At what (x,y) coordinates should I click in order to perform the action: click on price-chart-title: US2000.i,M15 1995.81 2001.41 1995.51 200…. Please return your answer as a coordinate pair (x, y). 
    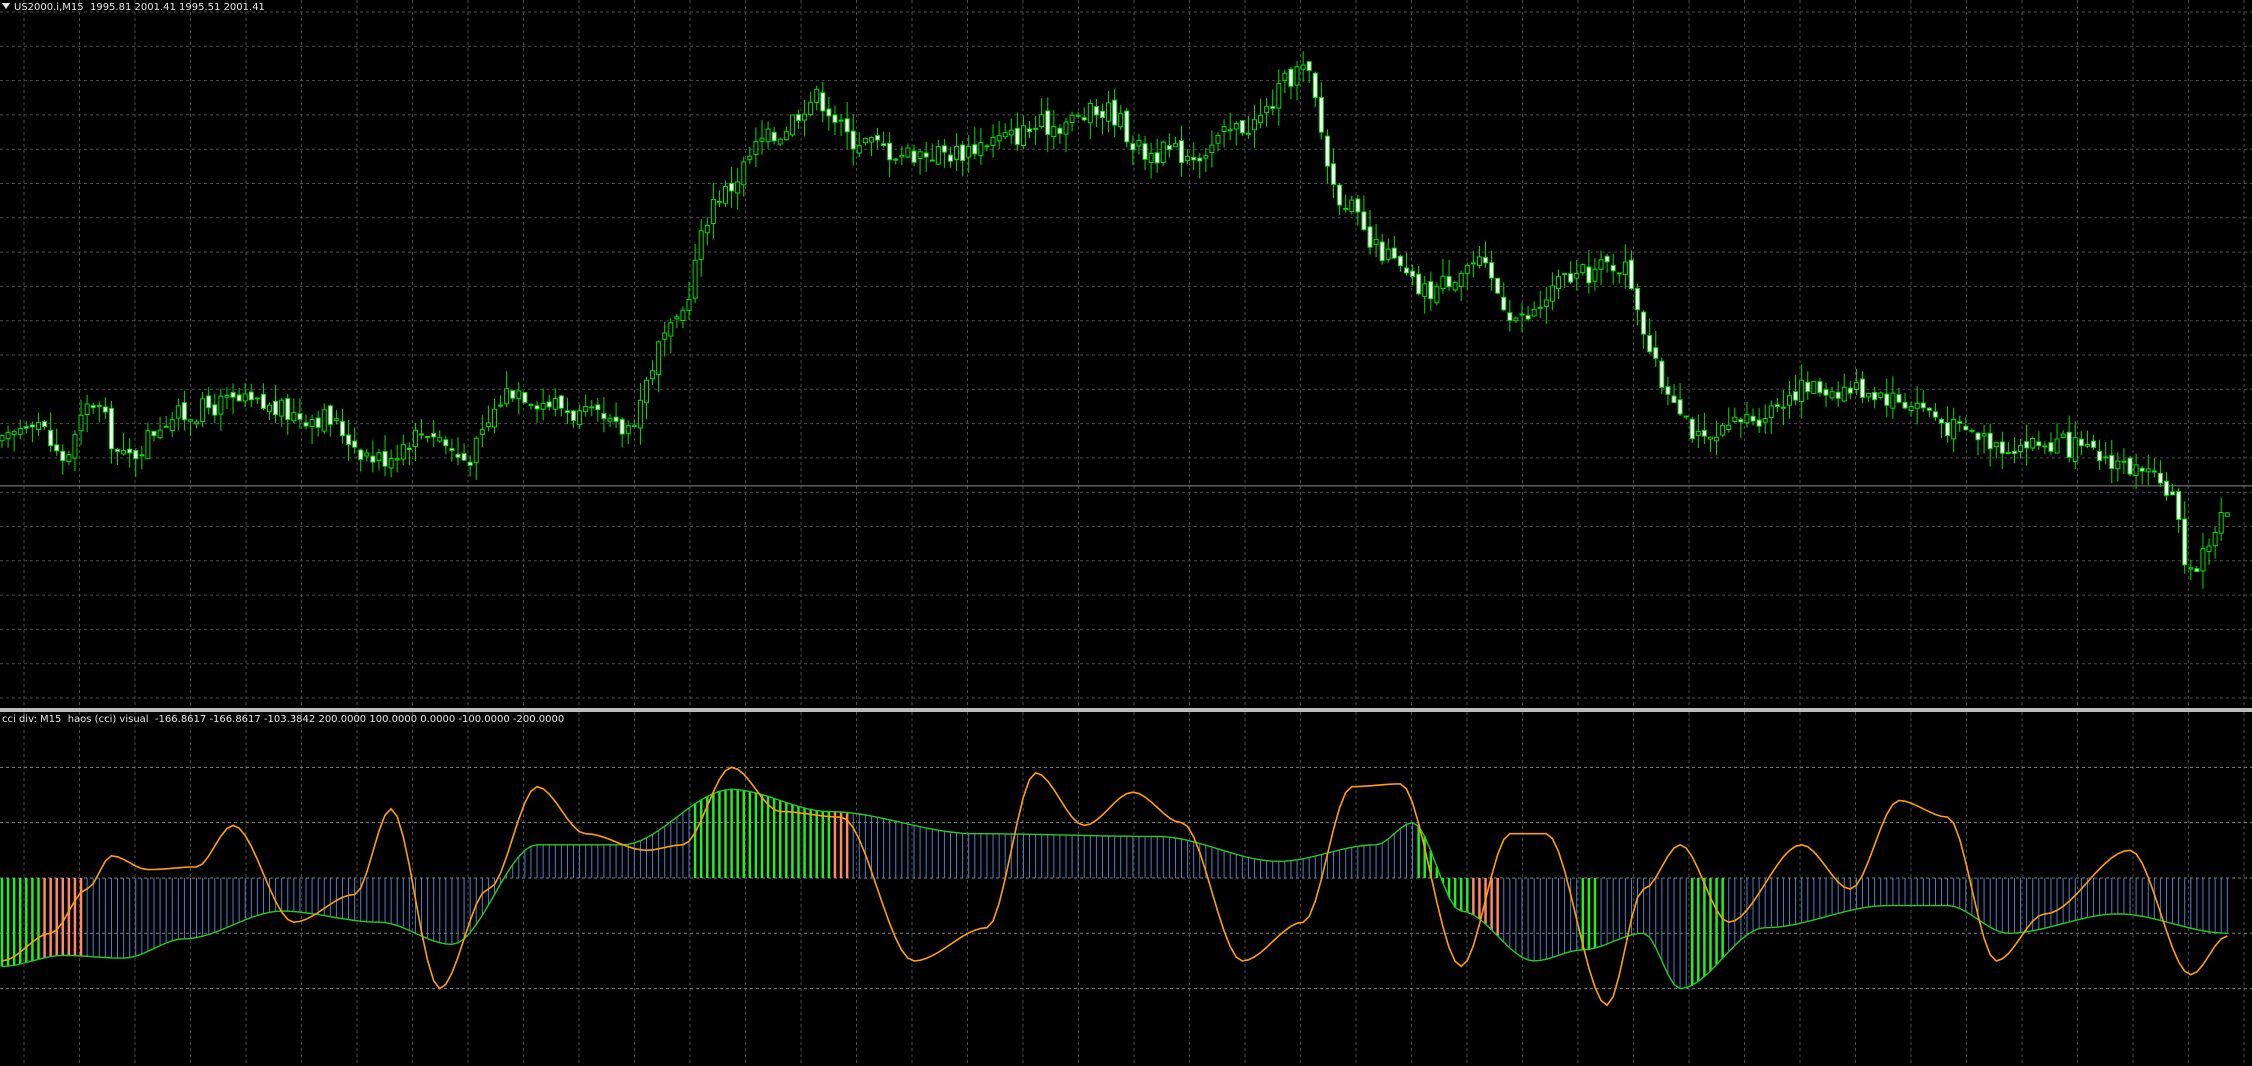
    Looking at the image, I should click on (133, 7).